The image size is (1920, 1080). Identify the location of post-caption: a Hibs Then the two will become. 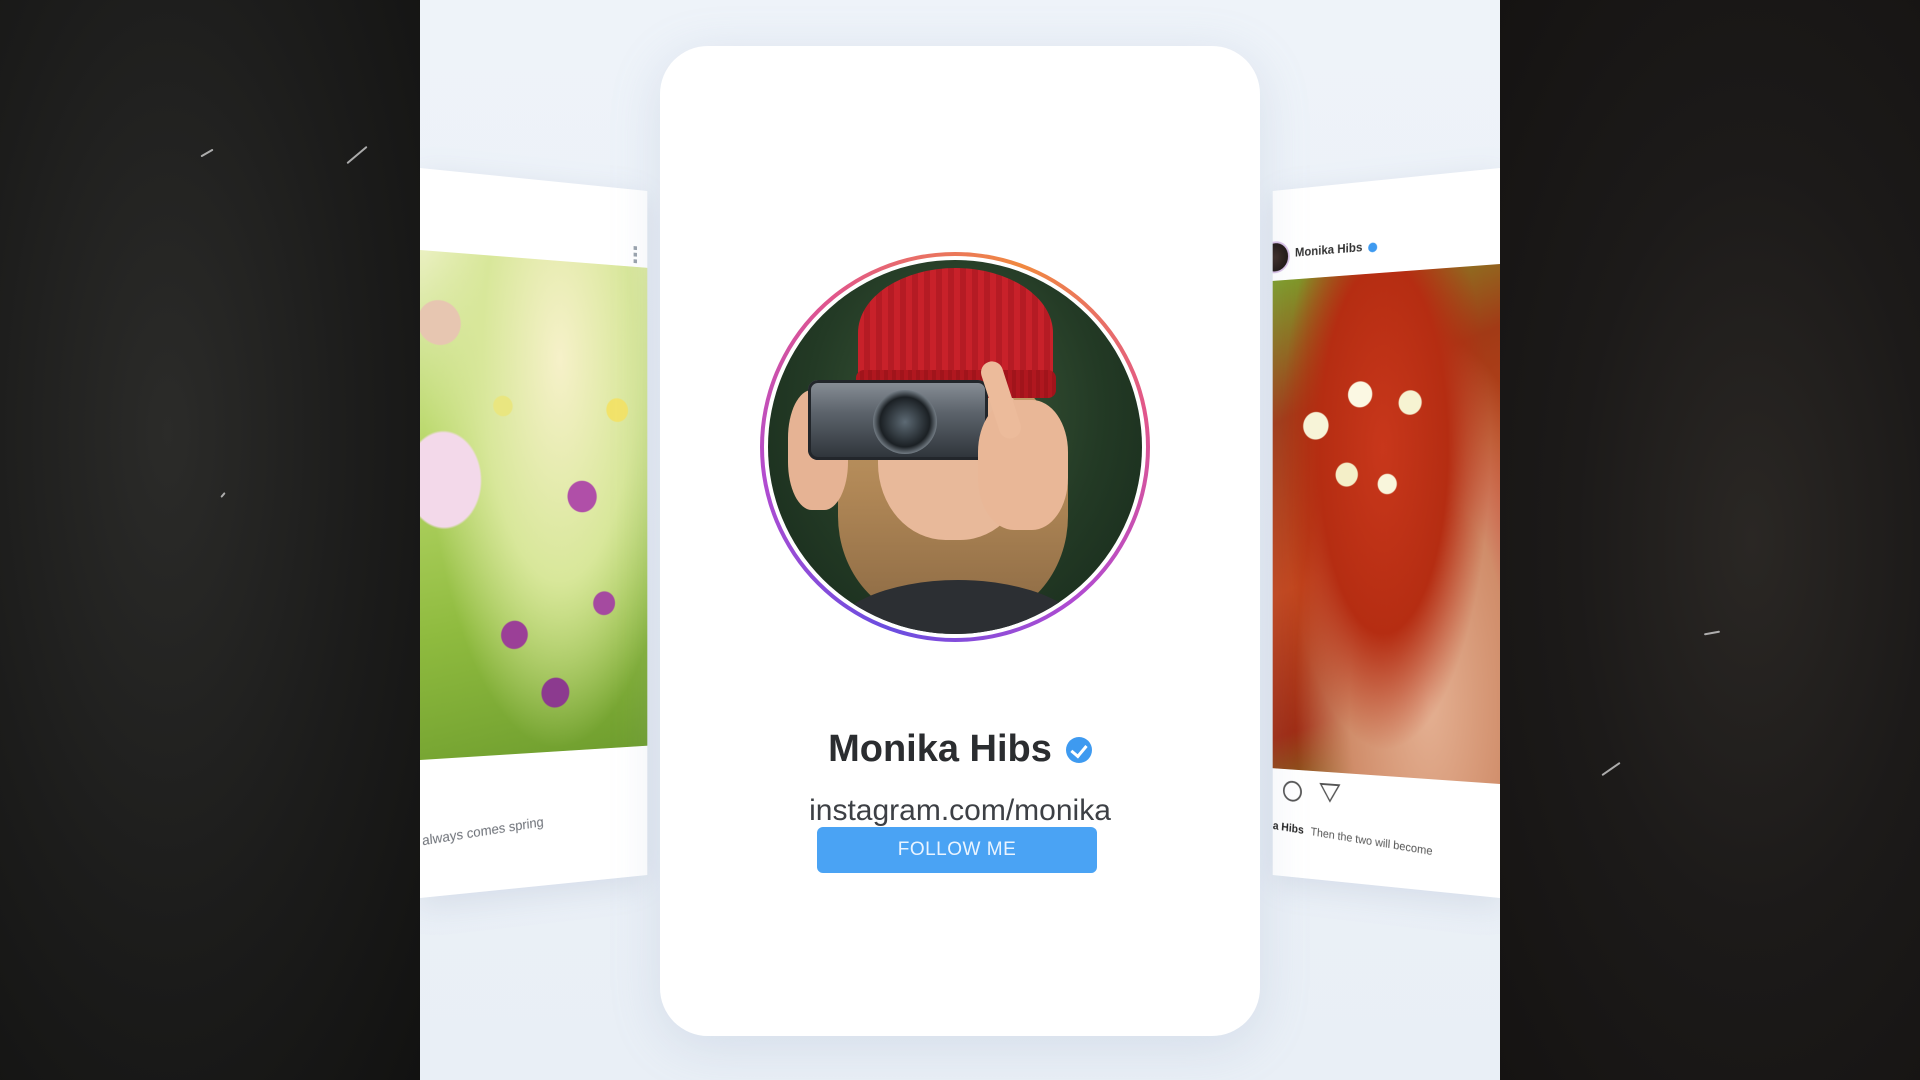
(1353, 838).